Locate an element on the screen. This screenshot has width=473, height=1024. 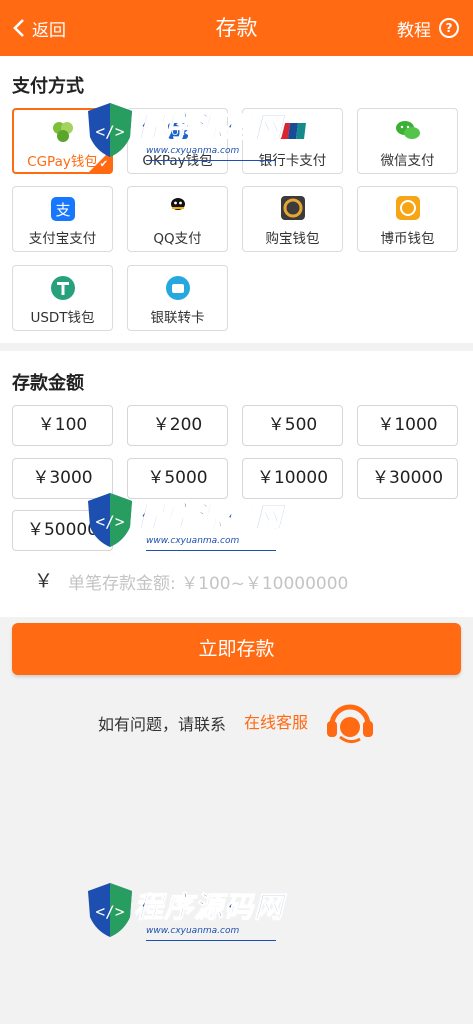
payment-option-label: 银联转卡 is located at coordinates (177, 318).